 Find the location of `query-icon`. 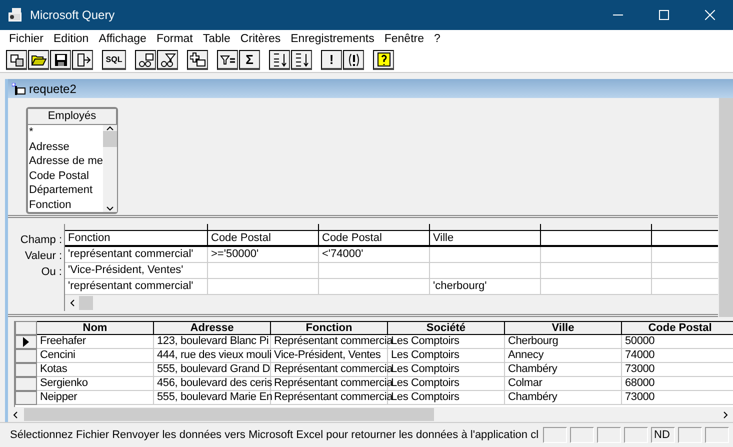

query-icon is located at coordinates (19, 88).